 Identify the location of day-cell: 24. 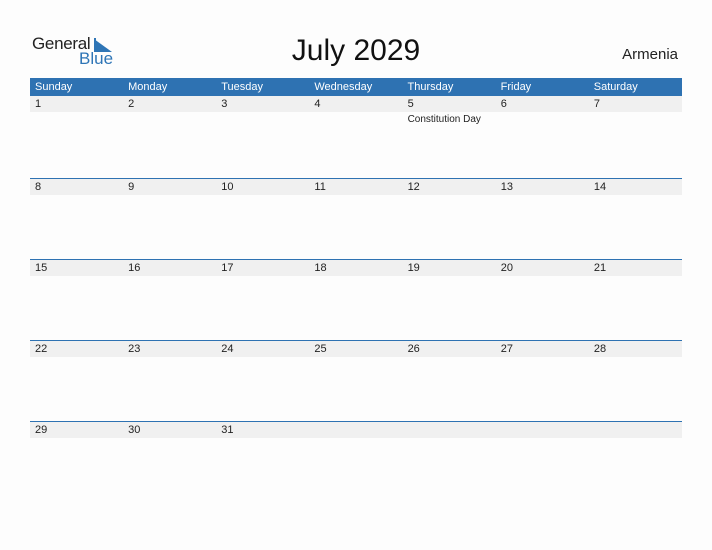
(262, 381).